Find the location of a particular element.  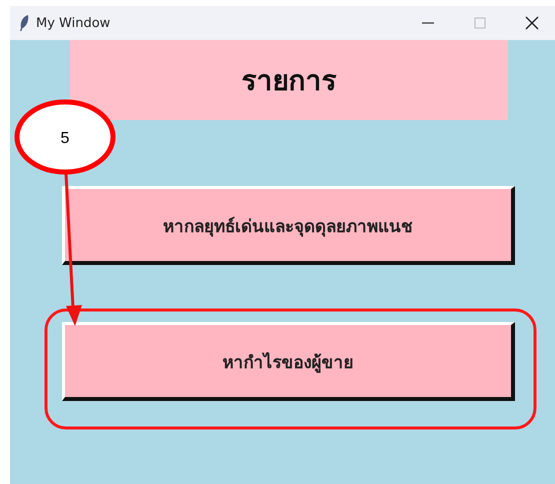

callout-number: 5 is located at coordinates (65, 138).